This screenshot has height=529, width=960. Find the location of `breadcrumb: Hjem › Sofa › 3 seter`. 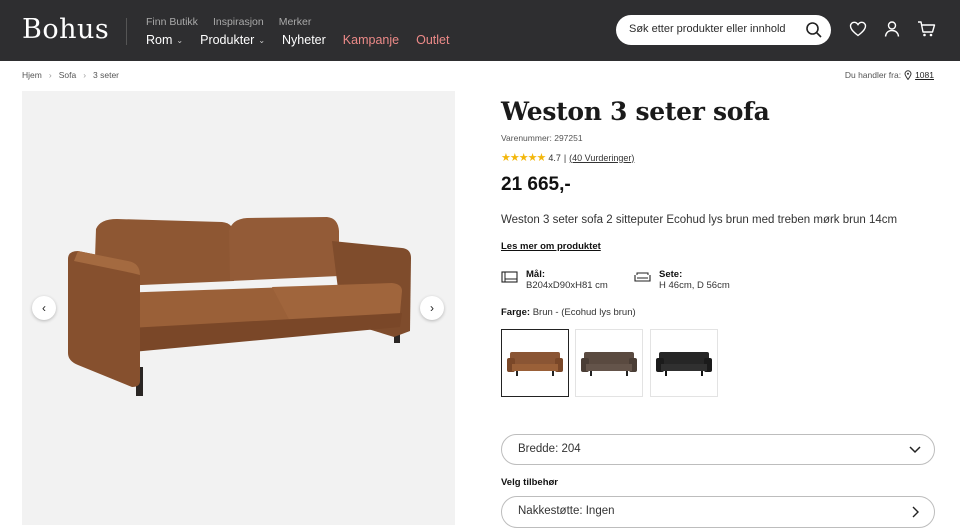

breadcrumb: Hjem › Sofa › 3 seter is located at coordinates (70, 75).